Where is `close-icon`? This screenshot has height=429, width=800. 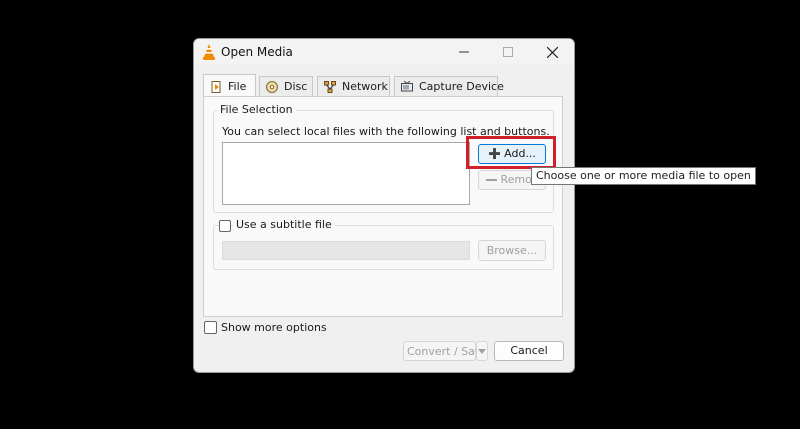 close-icon is located at coordinates (552, 52).